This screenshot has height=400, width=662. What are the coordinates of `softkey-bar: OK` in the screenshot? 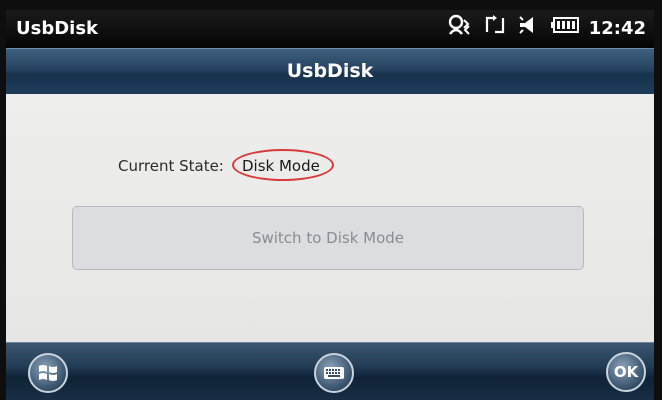 It's located at (330, 371).